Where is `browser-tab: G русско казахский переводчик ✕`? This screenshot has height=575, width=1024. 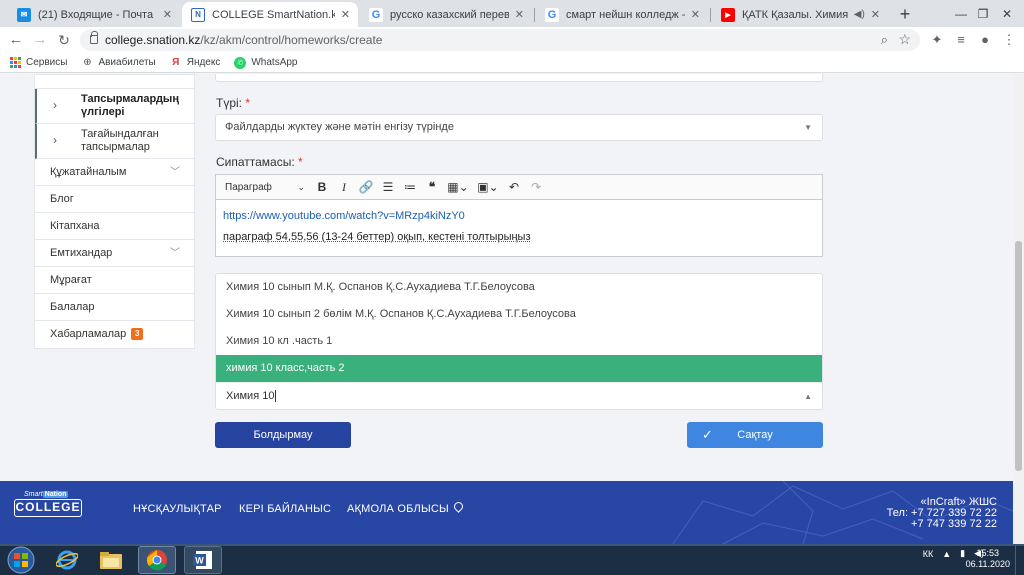 browser-tab: G русско казахский переводчик ✕ is located at coordinates (446, 14).